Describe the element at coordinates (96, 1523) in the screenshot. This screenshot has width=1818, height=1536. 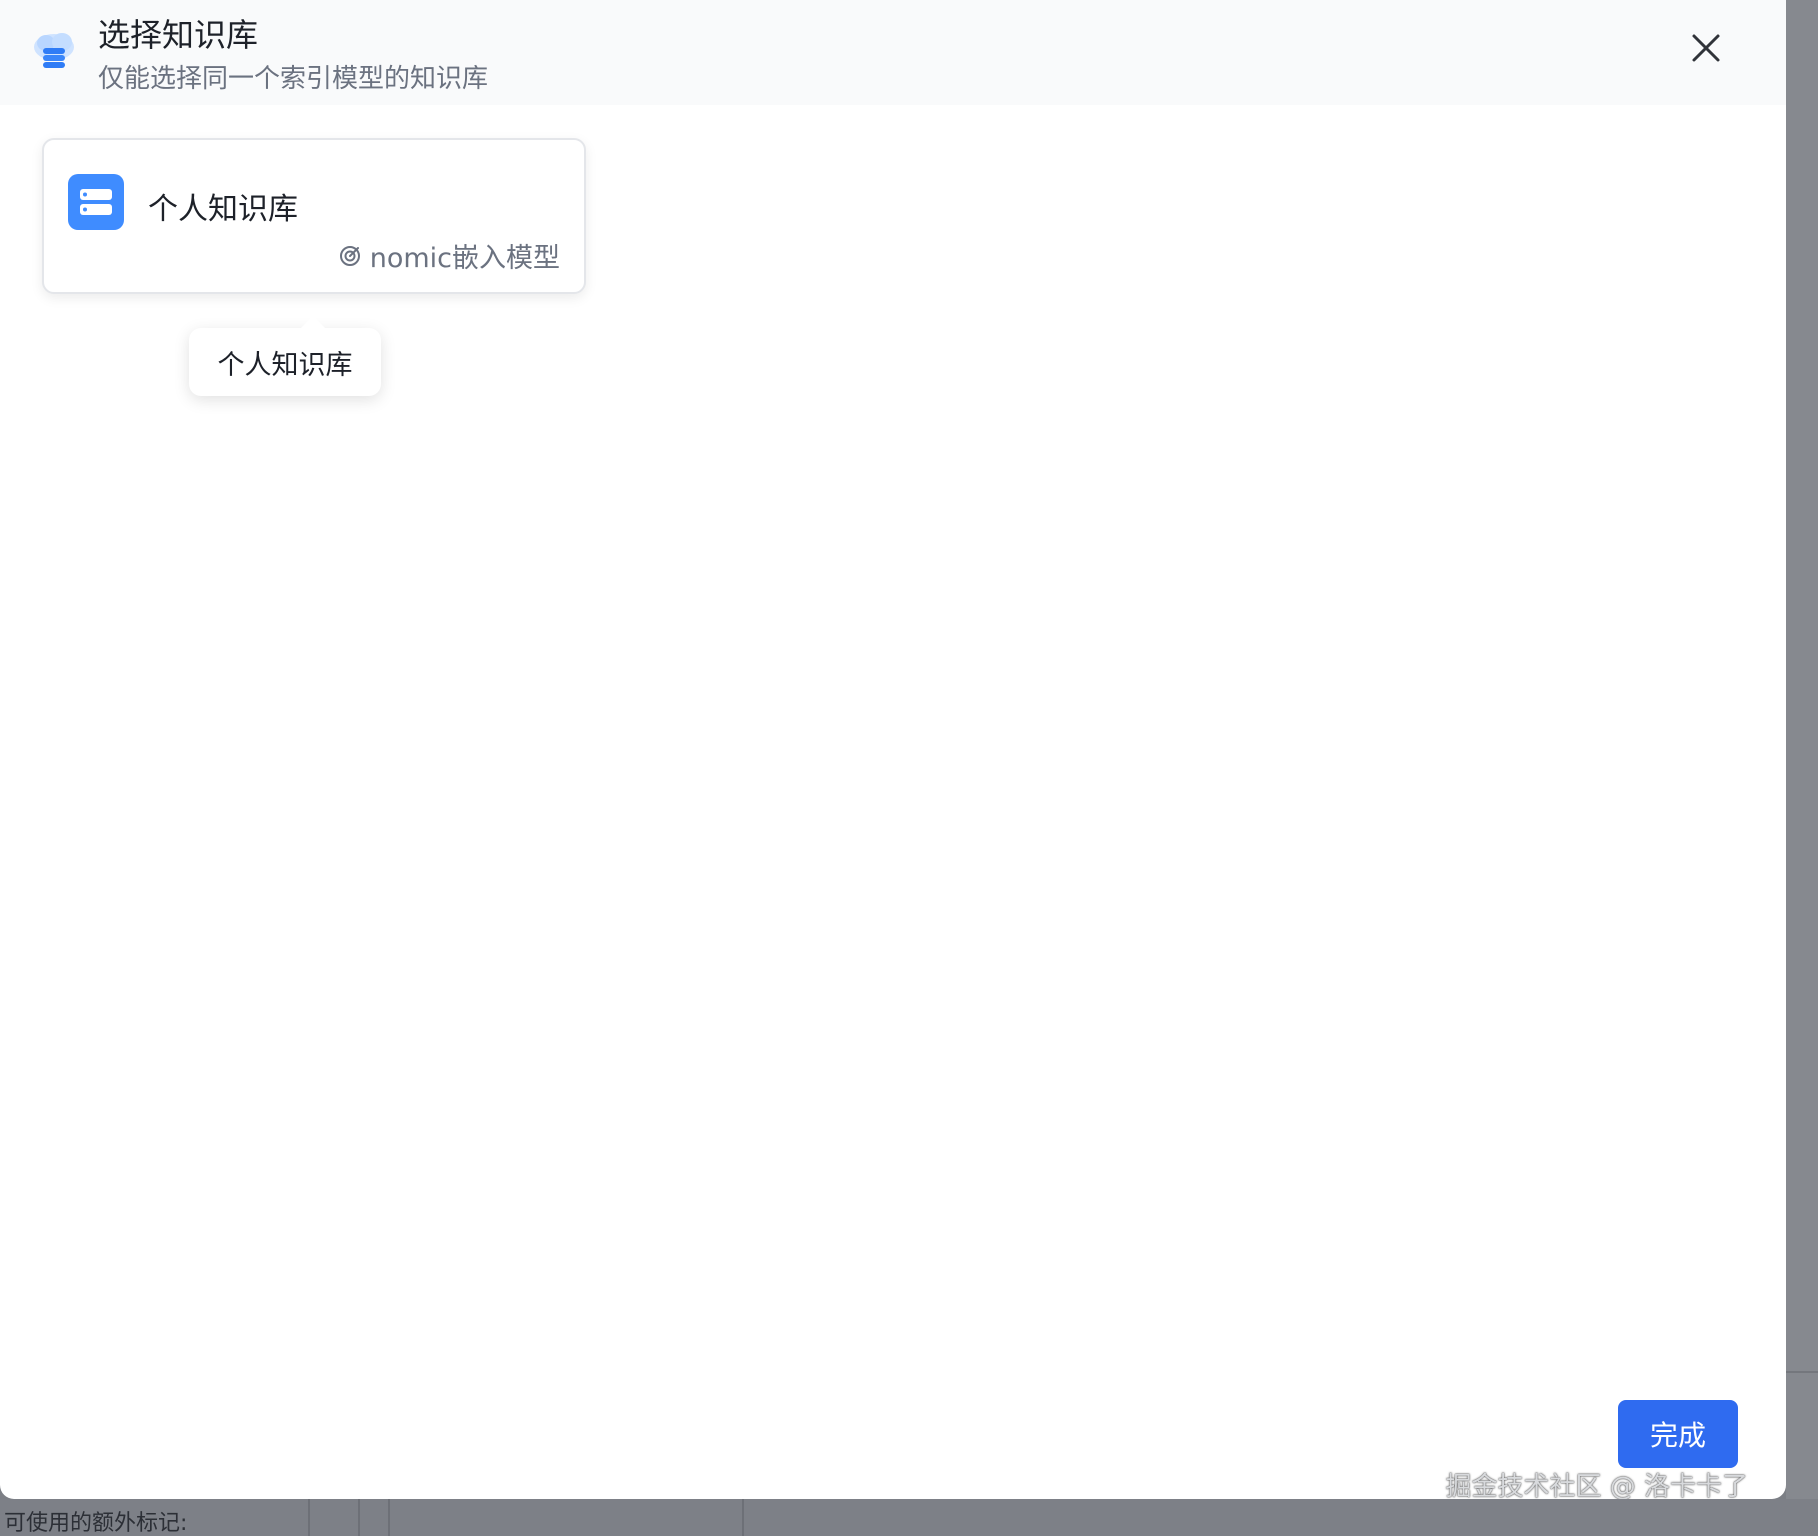
I see `background-partial-text: 可使用的额外标记:` at that location.